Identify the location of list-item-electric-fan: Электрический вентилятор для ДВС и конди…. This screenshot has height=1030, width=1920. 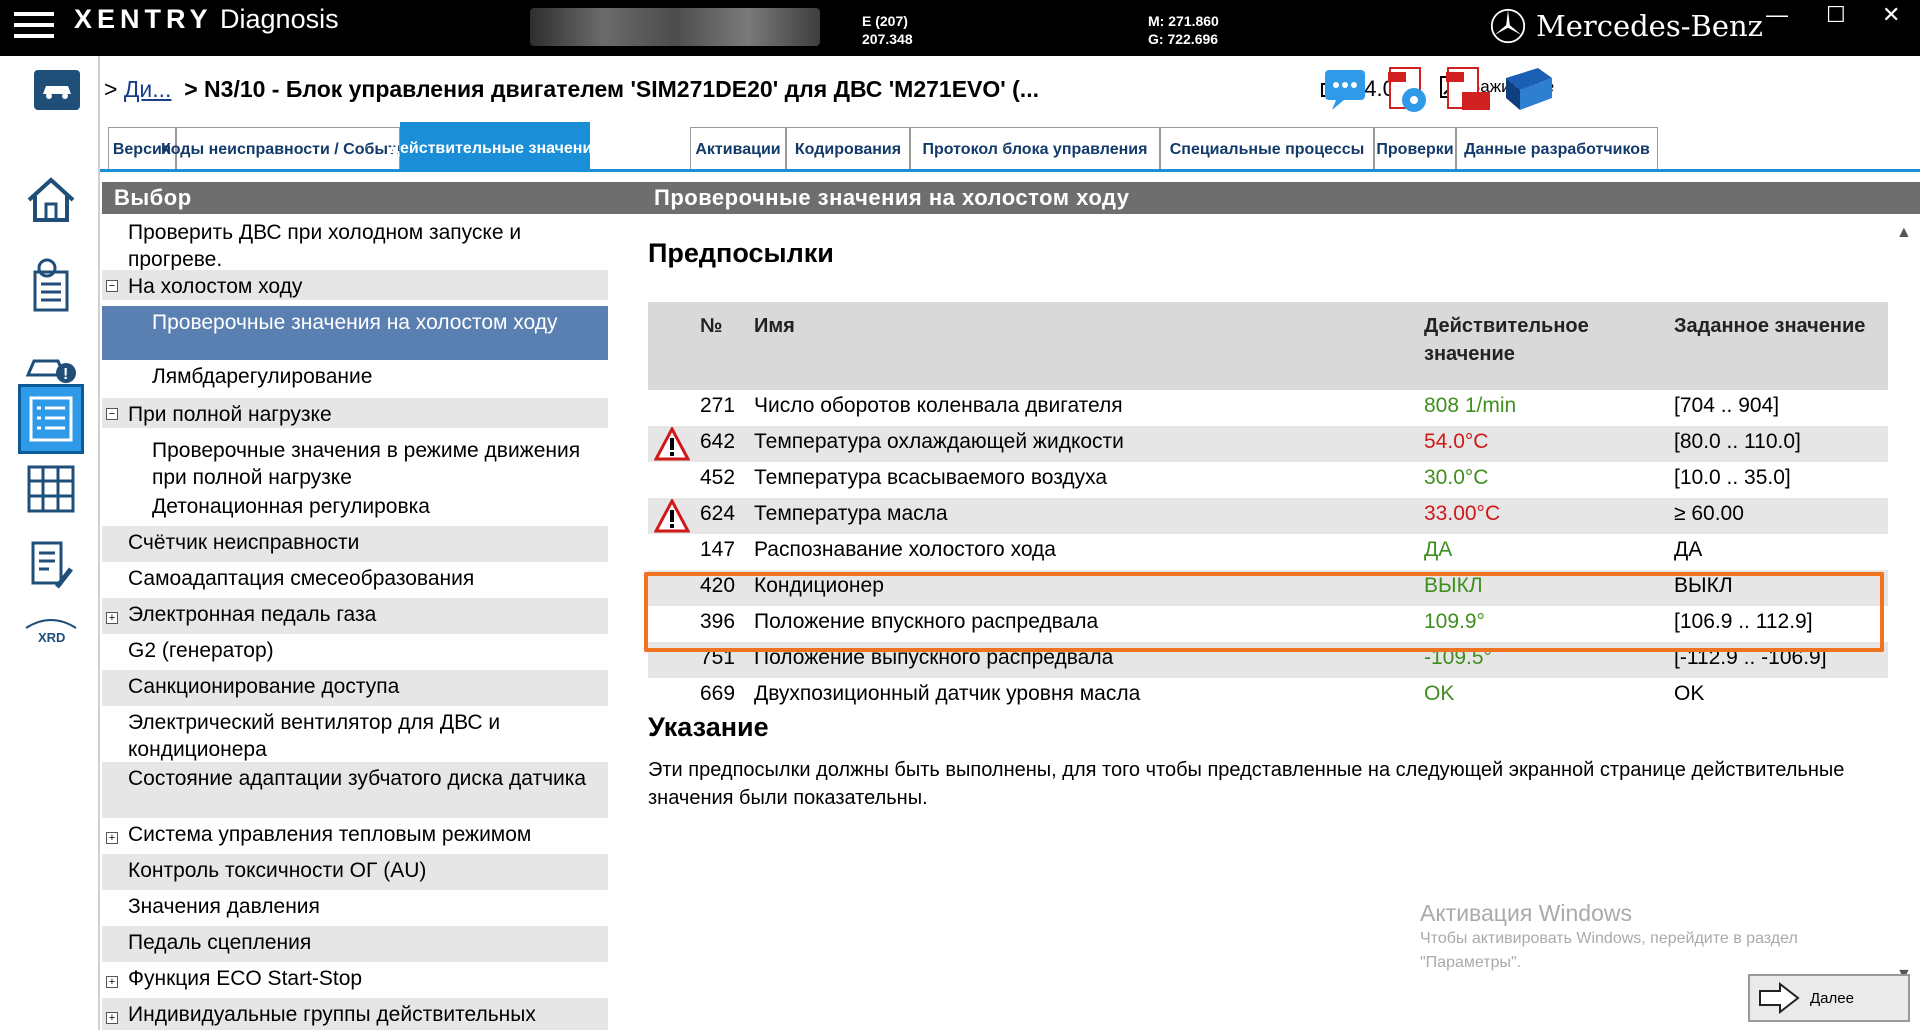
(355, 734).